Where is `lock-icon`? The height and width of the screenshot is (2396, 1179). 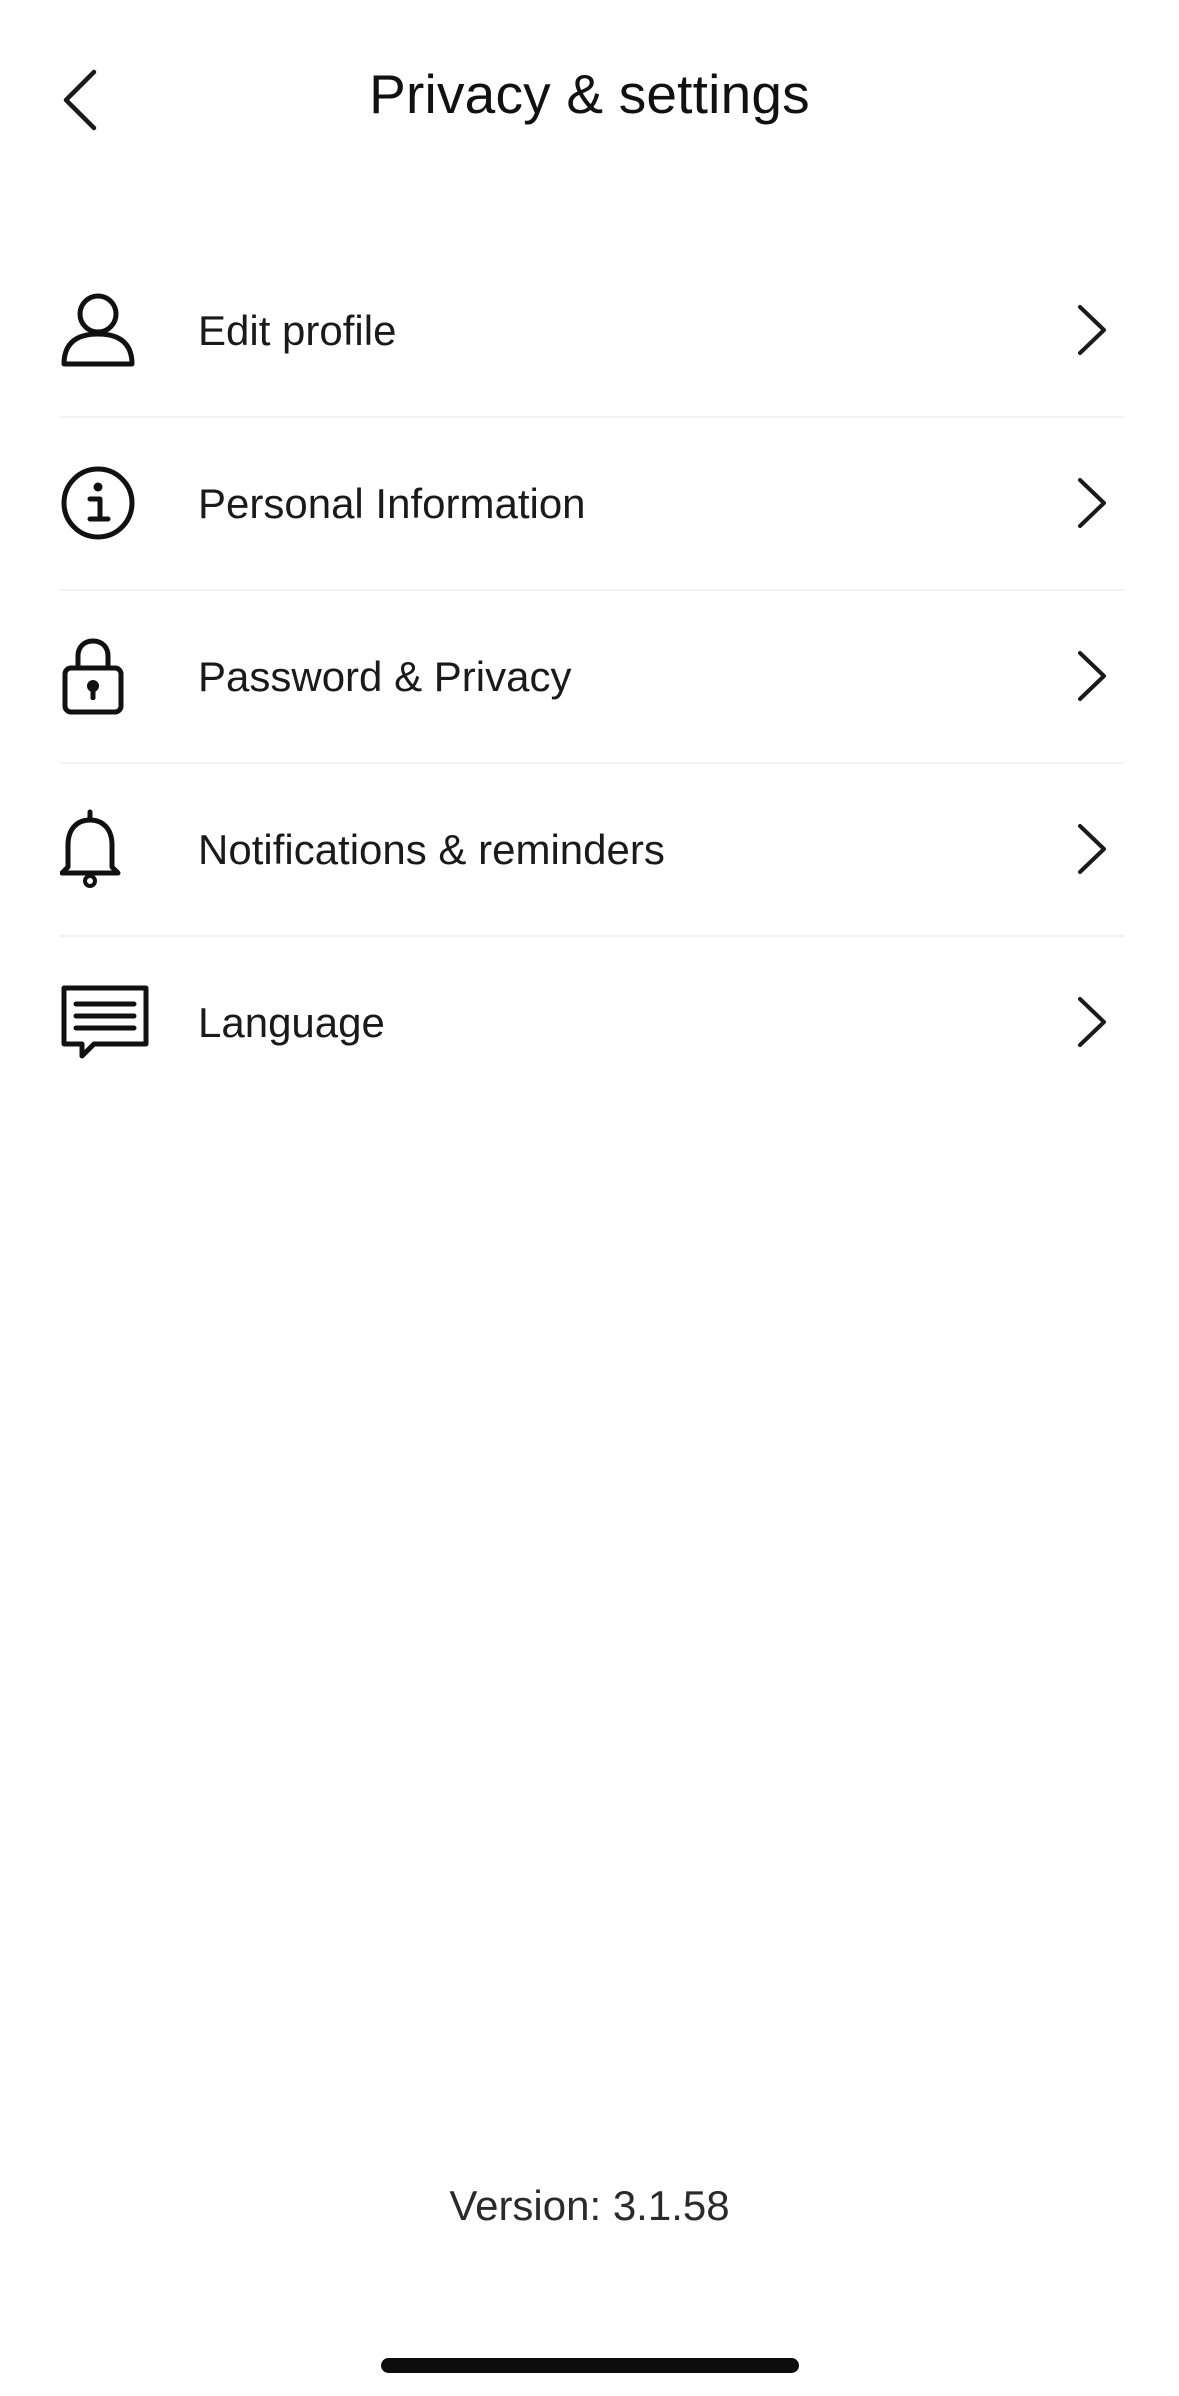
lock-icon is located at coordinates (105, 676).